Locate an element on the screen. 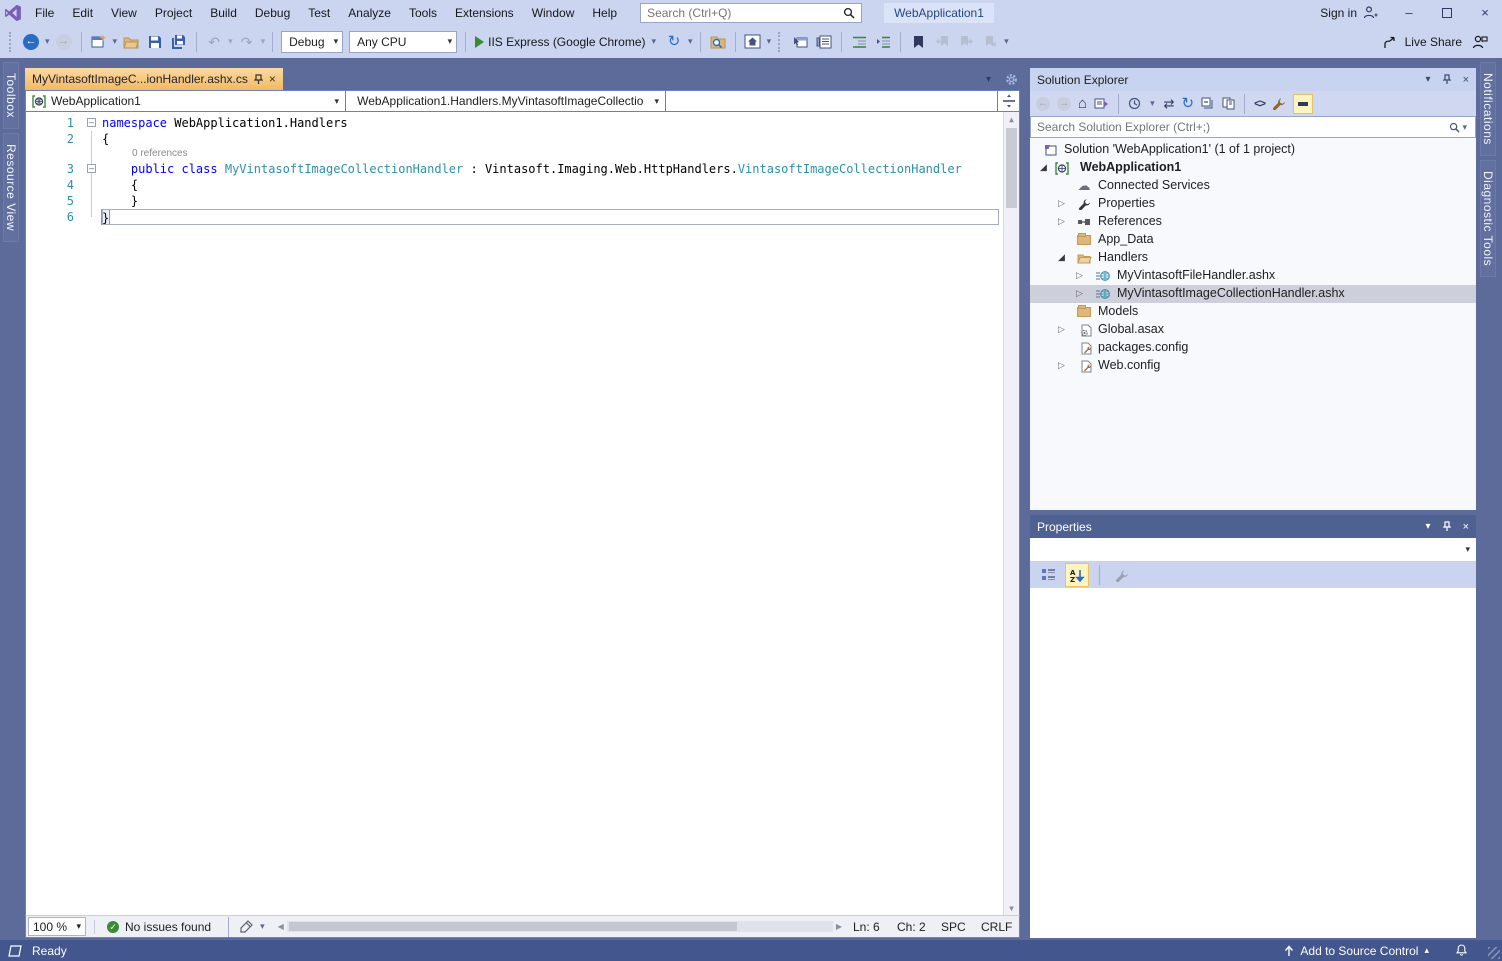 This screenshot has width=1502, height=961. properties-button is located at coordinates (1279, 103).